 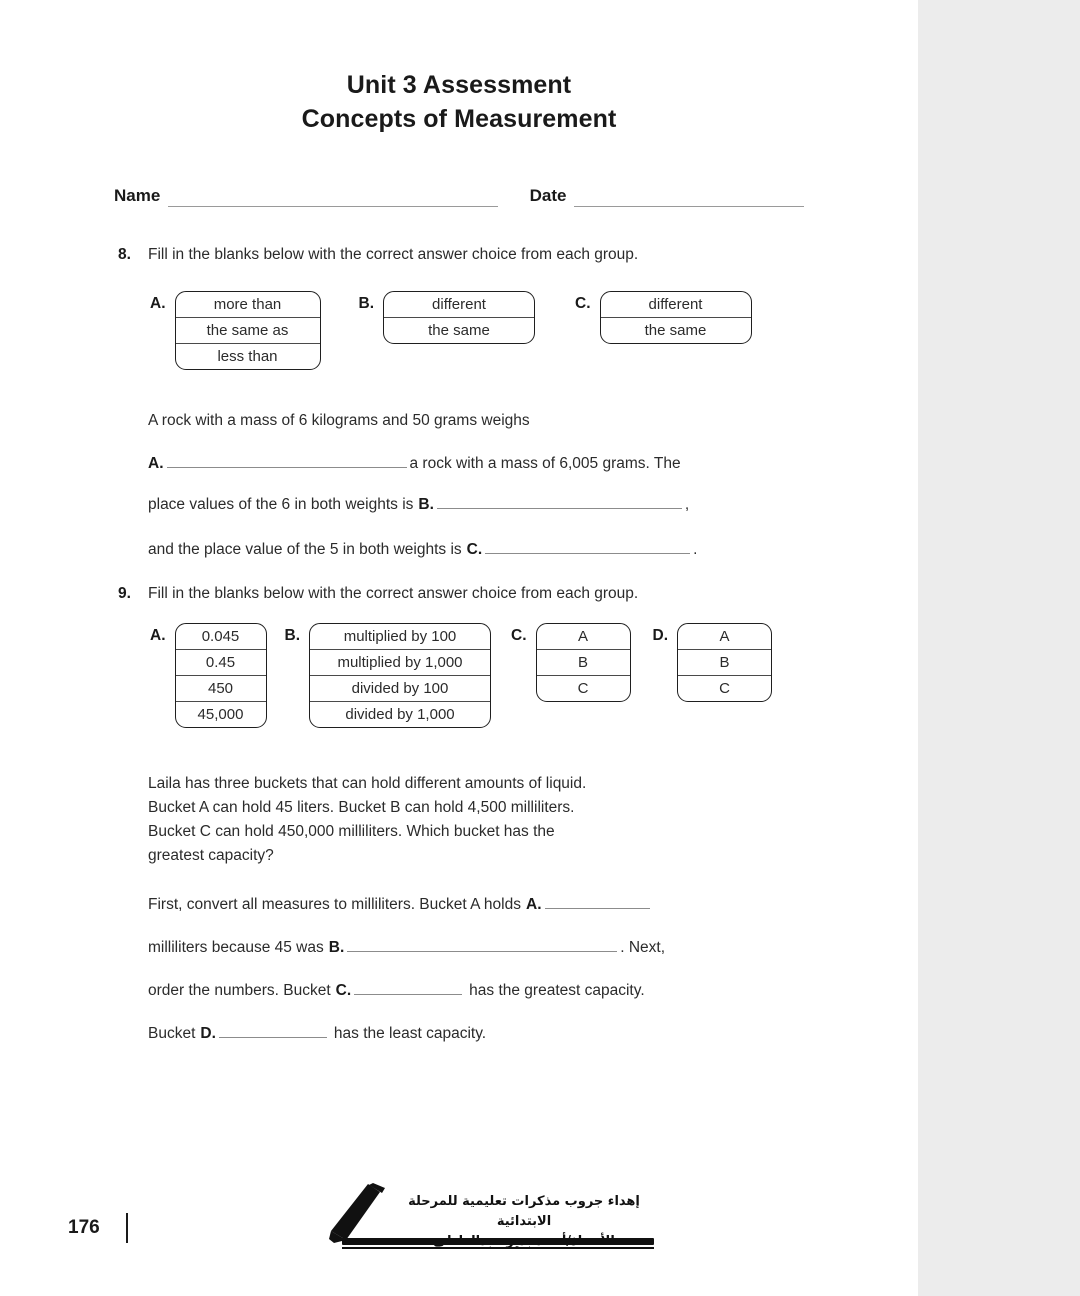 I want to click on q9-option-d2: B, so click(x=724, y=663).